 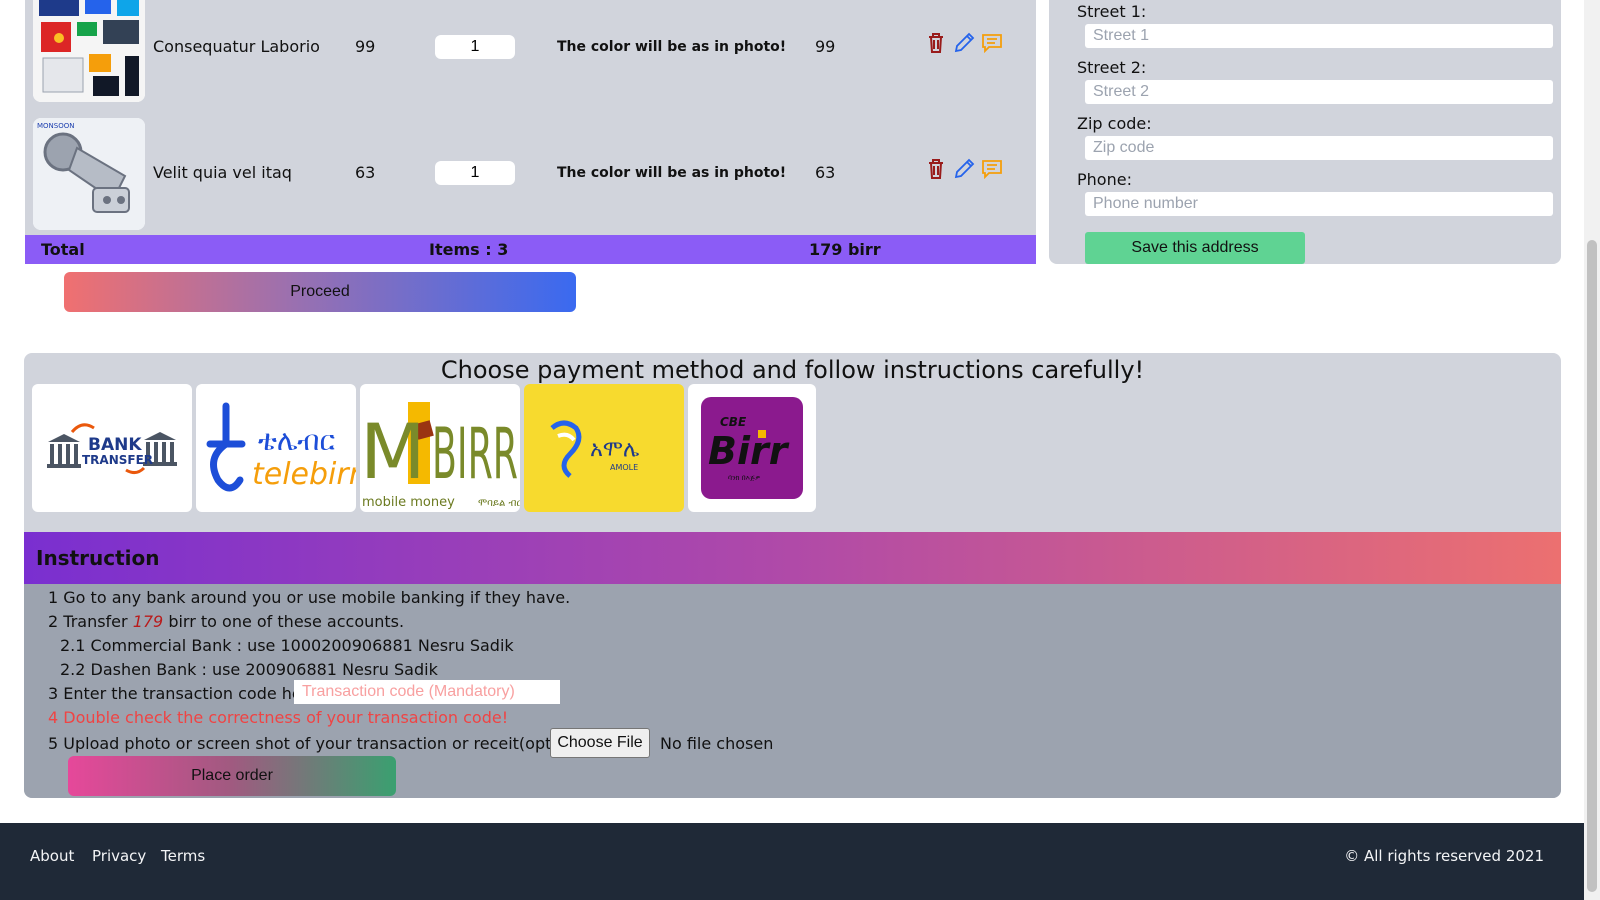 What do you see at coordinates (186, 693) in the screenshot?
I see `instruction-step-3: 3 Enter the transaction code here:` at bounding box center [186, 693].